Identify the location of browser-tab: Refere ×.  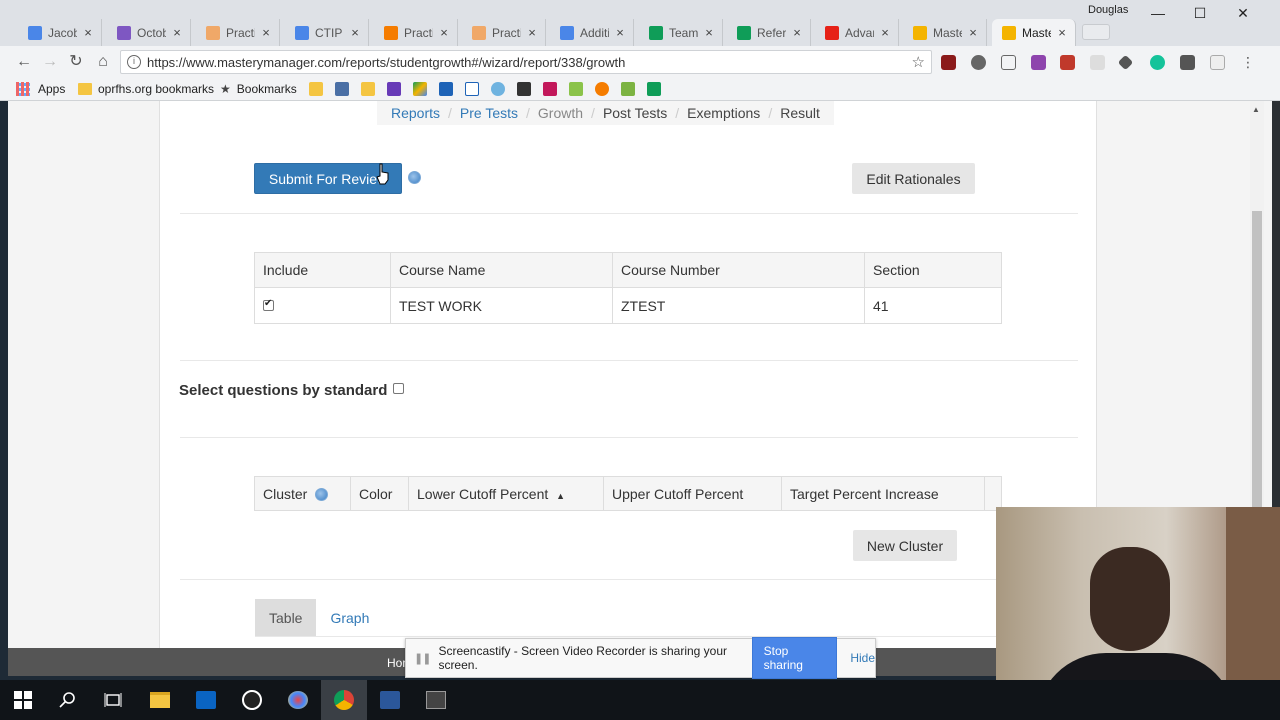
(769, 32).